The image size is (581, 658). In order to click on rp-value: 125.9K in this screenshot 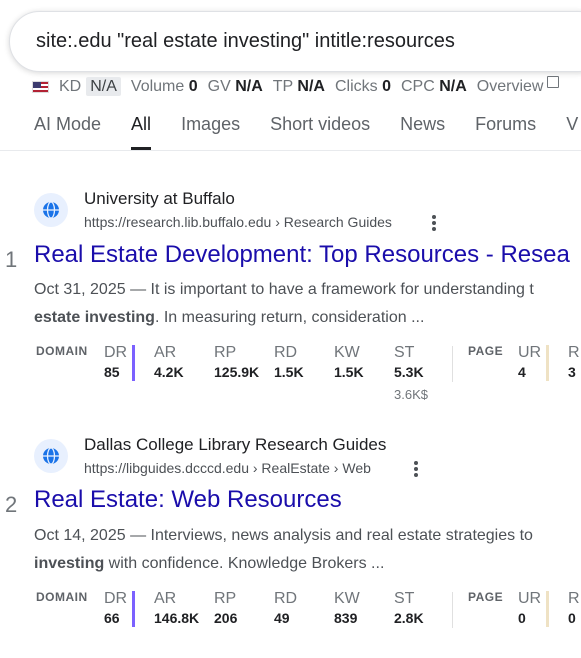, I will do `click(237, 372)`.